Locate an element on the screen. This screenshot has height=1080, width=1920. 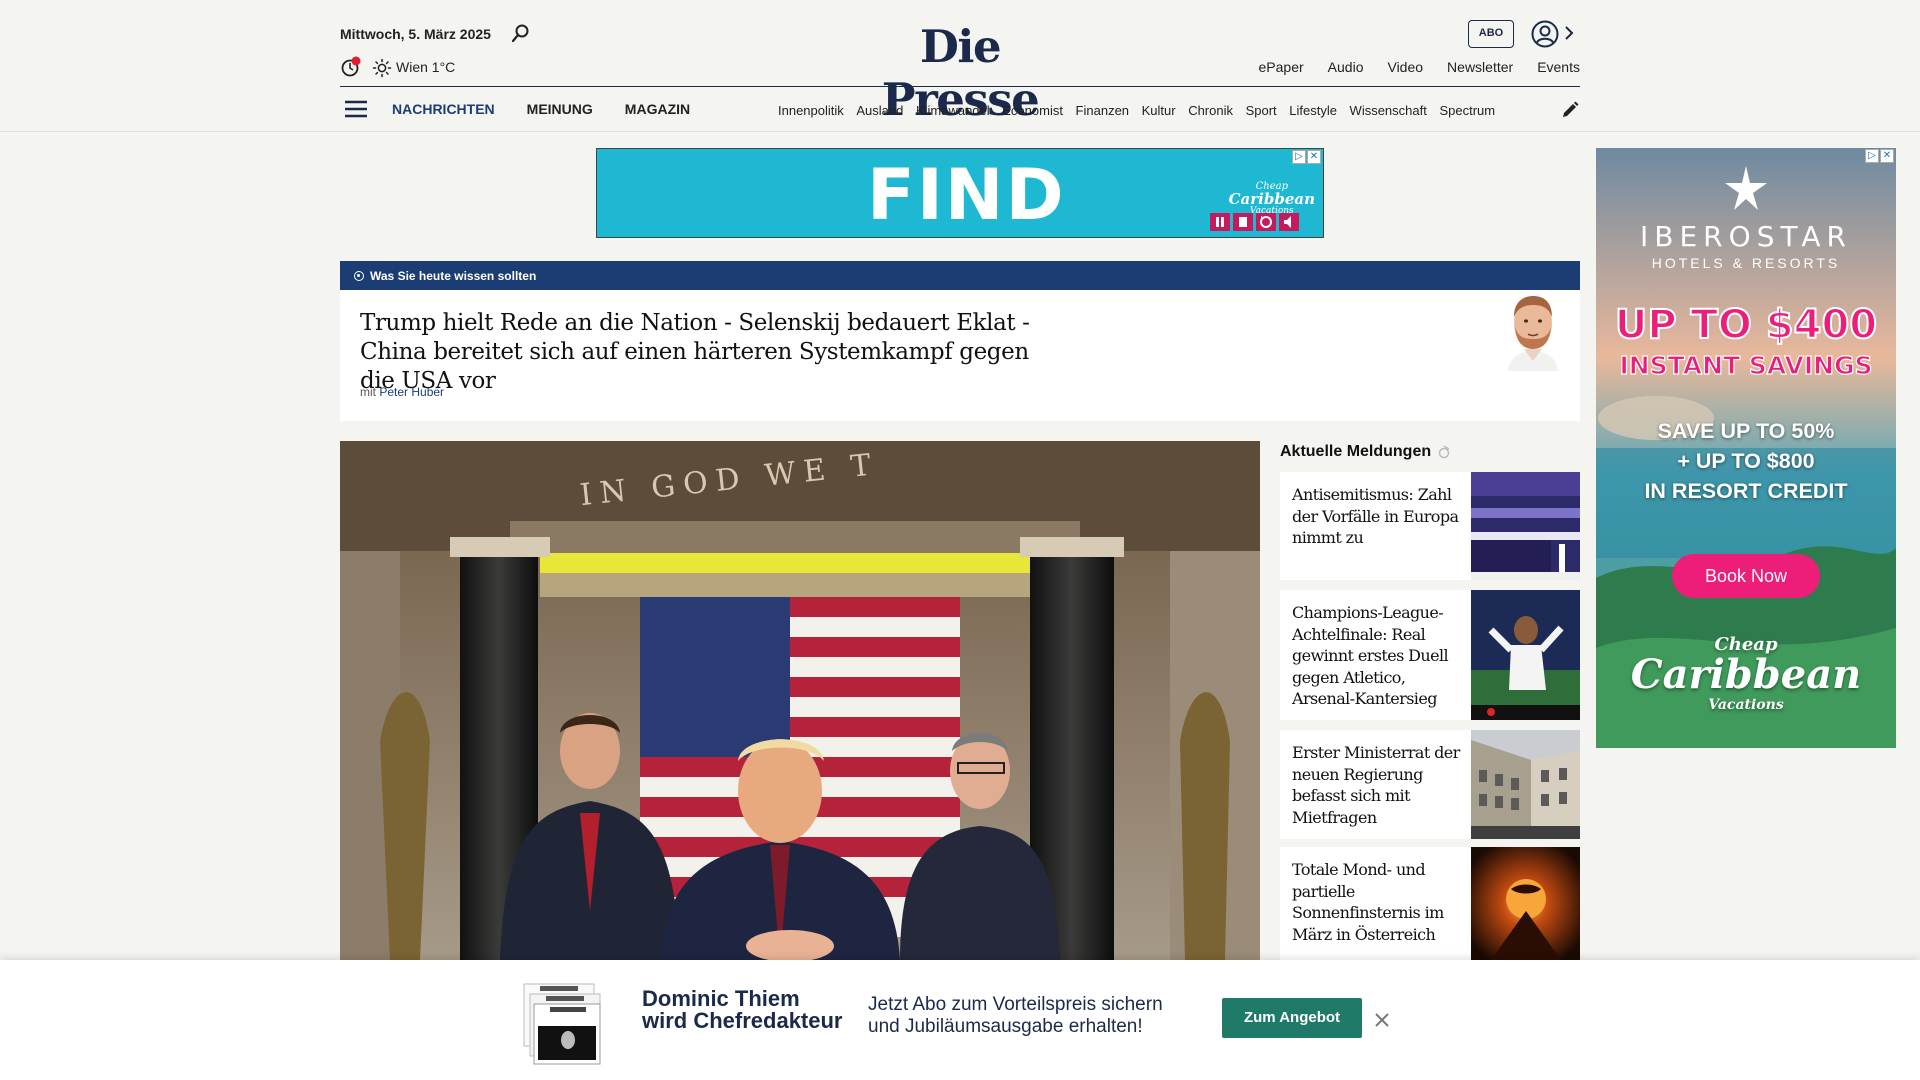
nav-magazin: MAGAZIN is located at coordinates (657, 109).